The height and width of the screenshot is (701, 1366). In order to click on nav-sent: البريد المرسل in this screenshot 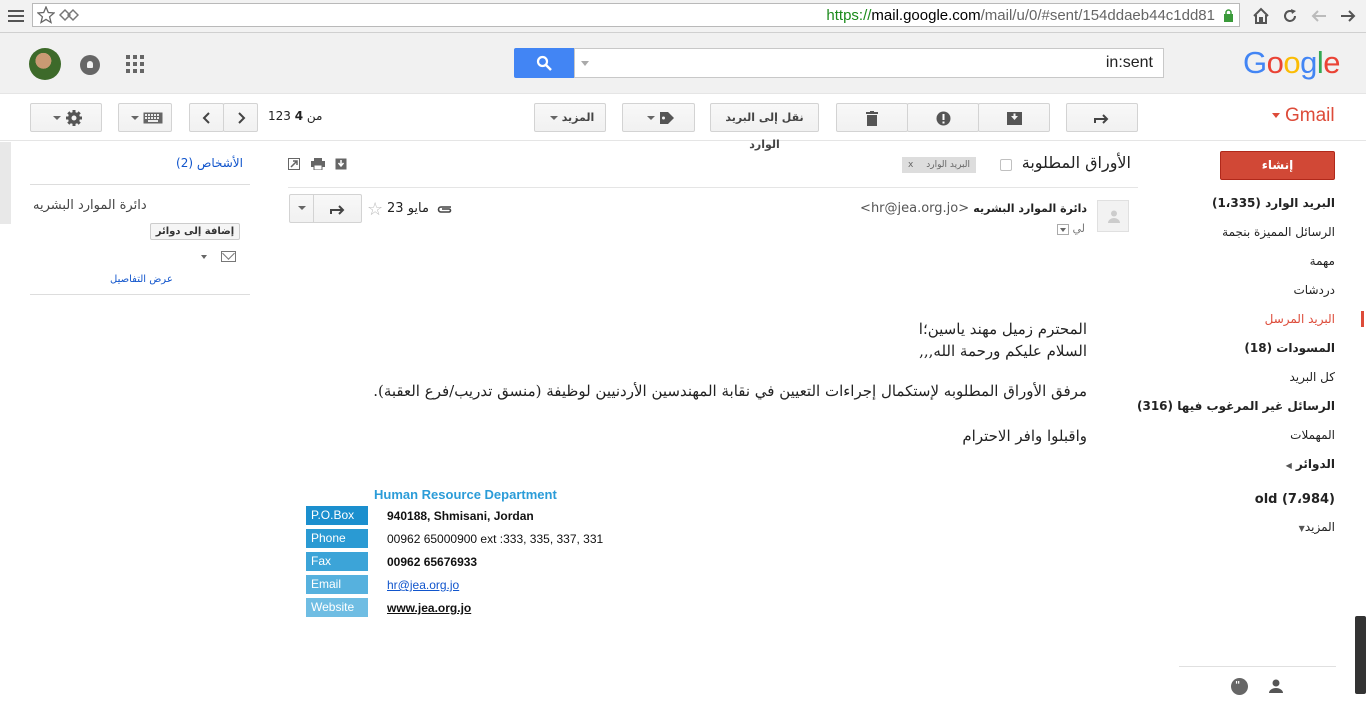, I will do `click(1300, 319)`.